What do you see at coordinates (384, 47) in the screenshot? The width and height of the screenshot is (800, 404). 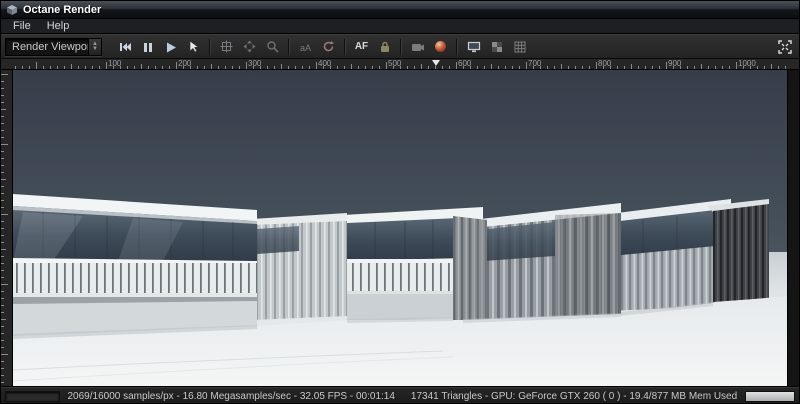 I see `lock-resolution-button` at bounding box center [384, 47].